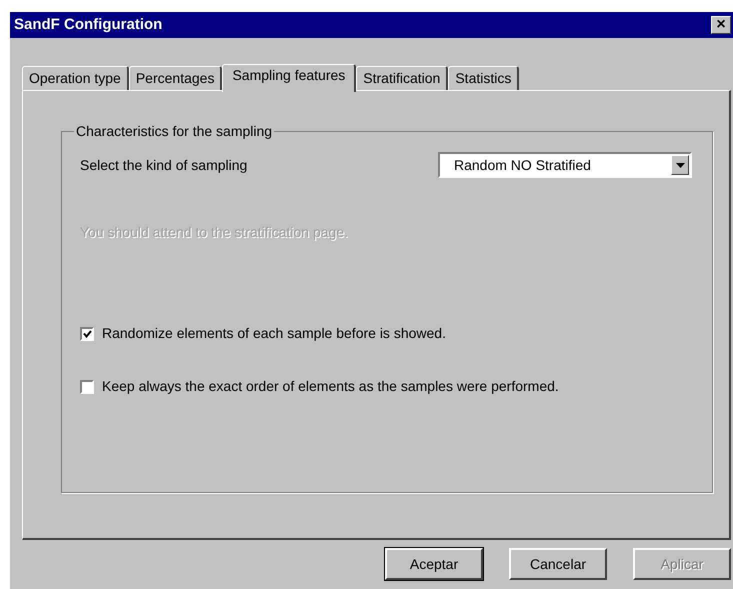 The height and width of the screenshot is (589, 733). Describe the element at coordinates (88, 24) in the screenshot. I see `window-title: SandF Configuration` at that location.